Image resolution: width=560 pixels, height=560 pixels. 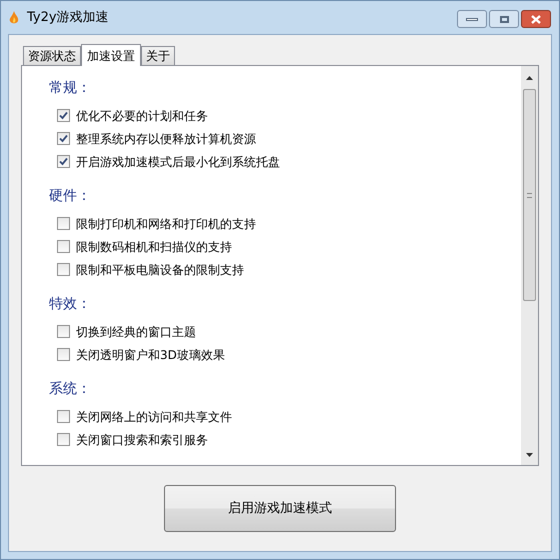 What do you see at coordinates (472, 19) in the screenshot?
I see `minimize-button` at bounding box center [472, 19].